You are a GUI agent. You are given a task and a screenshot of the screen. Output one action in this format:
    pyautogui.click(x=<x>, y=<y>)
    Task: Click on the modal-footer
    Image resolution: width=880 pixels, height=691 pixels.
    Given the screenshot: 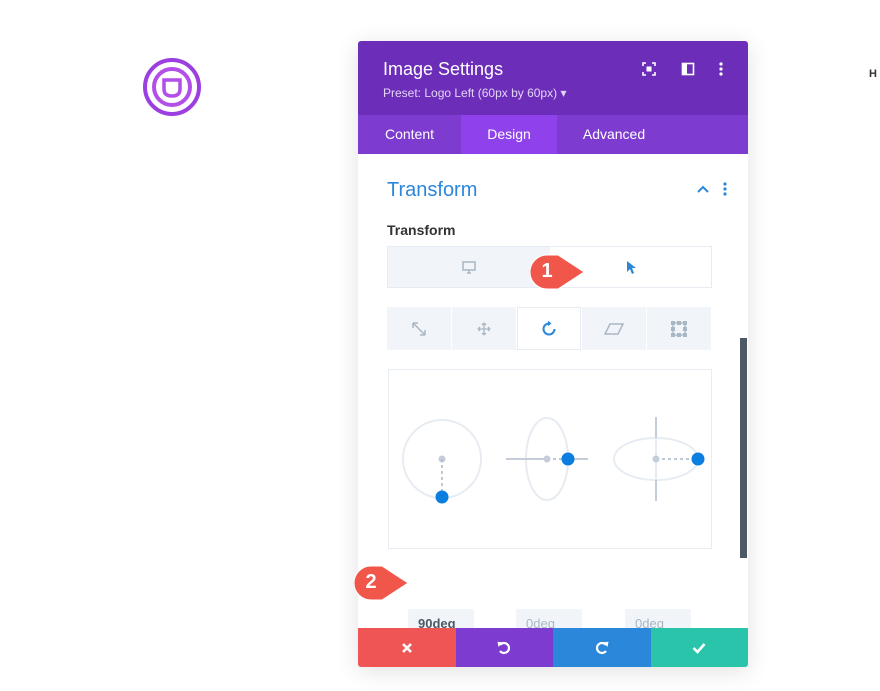 What is the action you would take?
    pyautogui.click(x=553, y=647)
    